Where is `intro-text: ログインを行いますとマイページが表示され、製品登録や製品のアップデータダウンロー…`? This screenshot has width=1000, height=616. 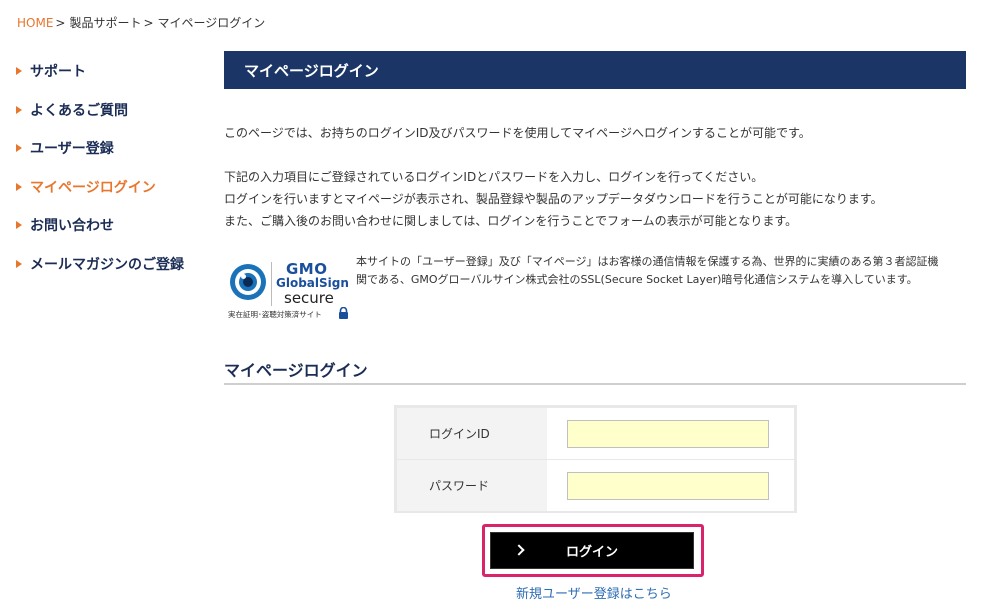
intro-text: ログインを行いますとマイページが表示され、製品登録や製品のアップデータダウンロー… is located at coordinates (553, 199).